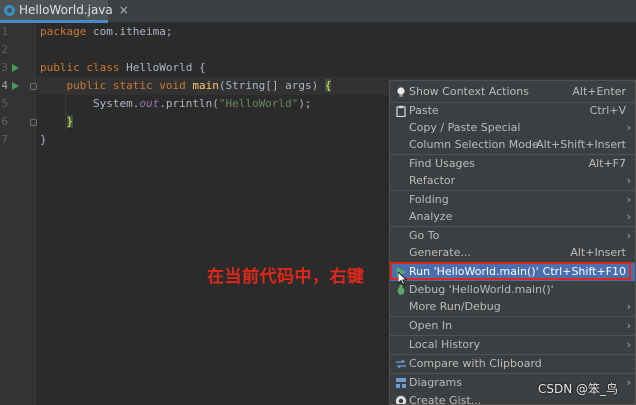  What do you see at coordinates (15, 68) in the screenshot?
I see `run-class-gutter-icon` at bounding box center [15, 68].